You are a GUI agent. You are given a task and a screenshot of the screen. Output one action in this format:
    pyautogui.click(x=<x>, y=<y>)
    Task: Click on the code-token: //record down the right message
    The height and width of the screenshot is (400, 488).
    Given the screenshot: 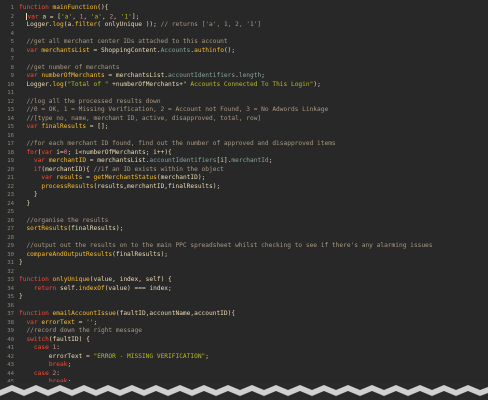 What is the action you would take?
    pyautogui.click(x=84, y=330)
    